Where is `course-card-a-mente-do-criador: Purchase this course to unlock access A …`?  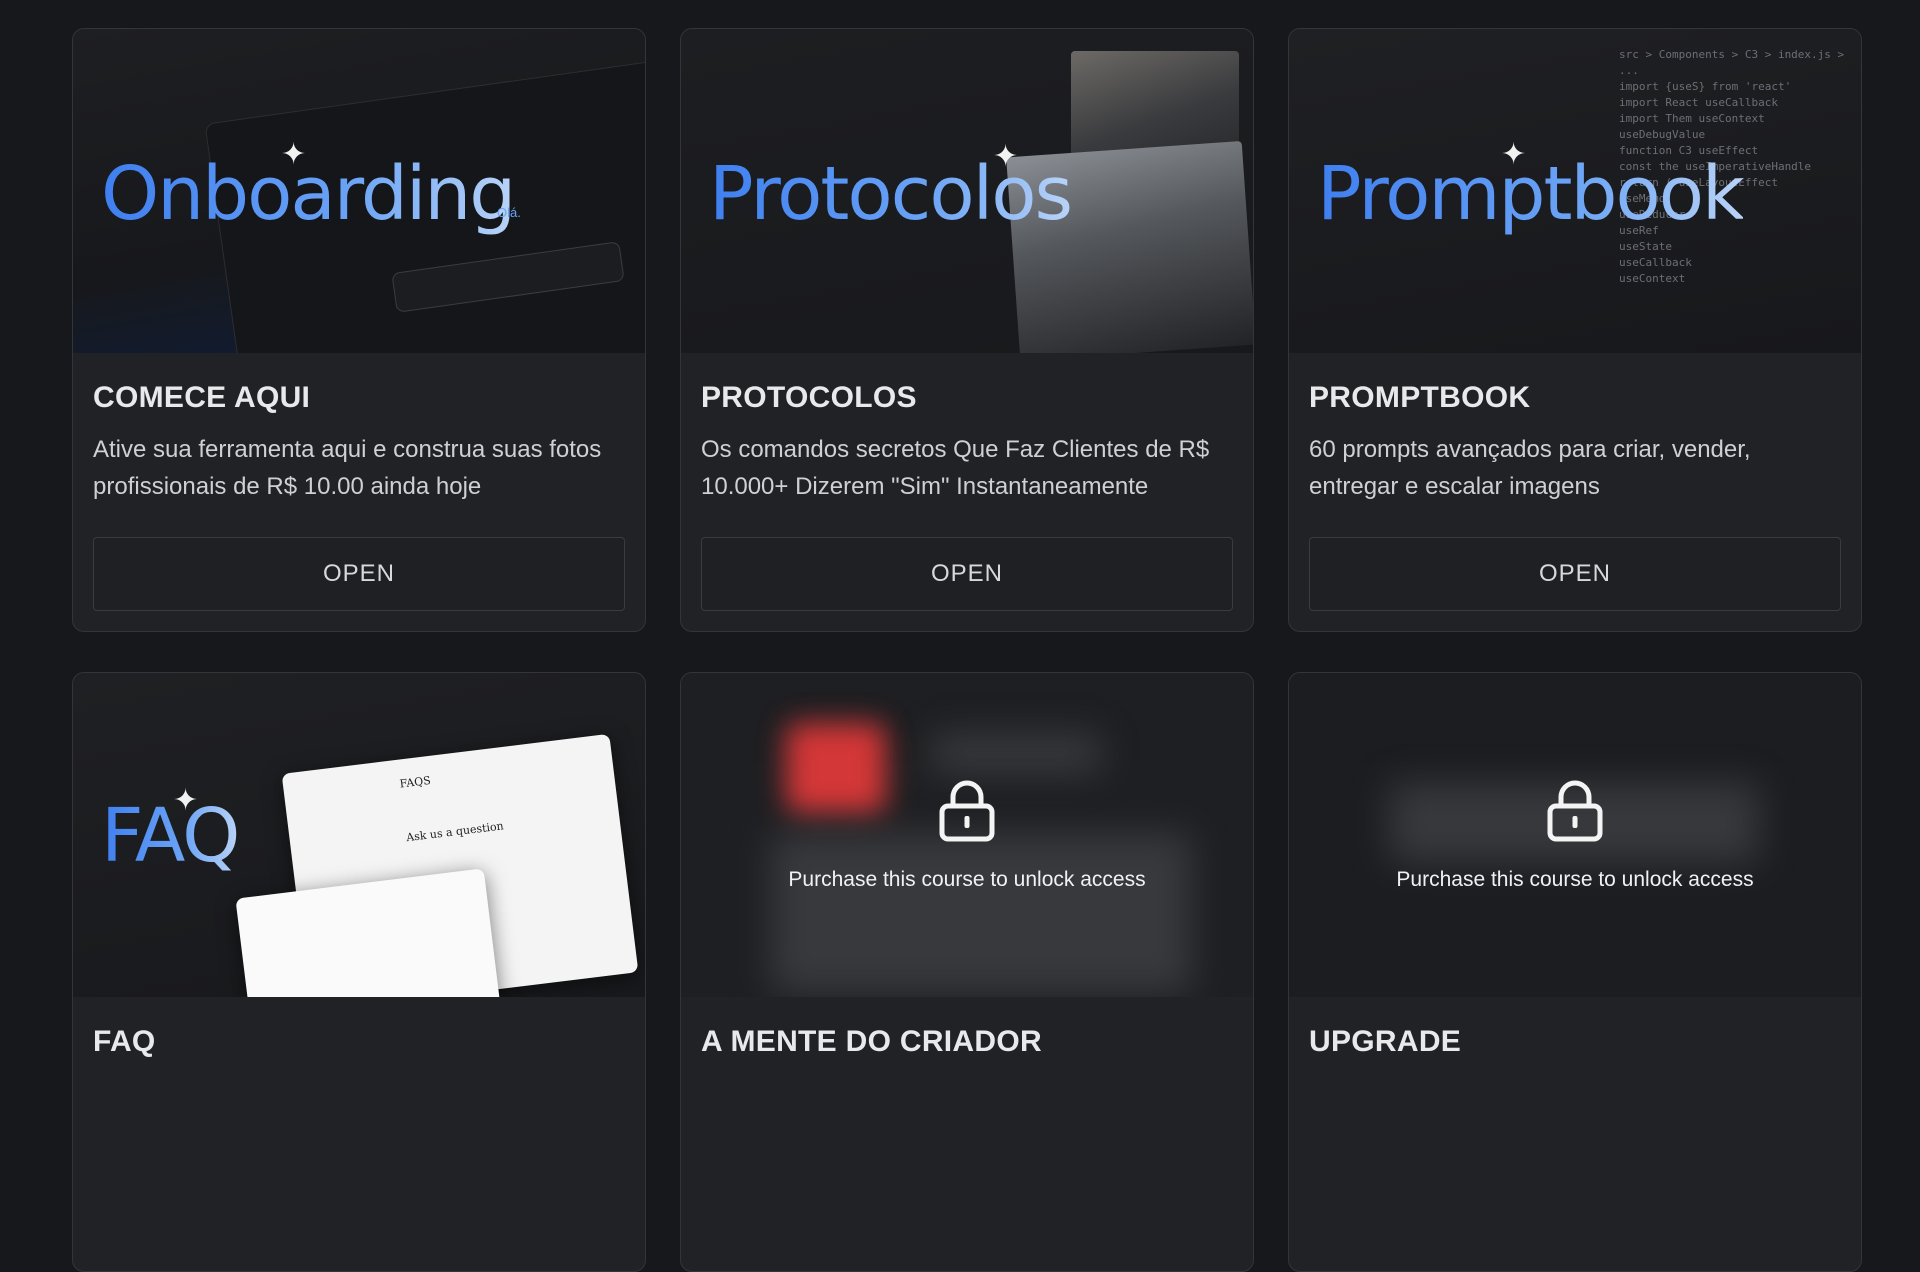 course-card-a-mente-do-criador: Purchase this course to unlock access A … is located at coordinates (967, 972).